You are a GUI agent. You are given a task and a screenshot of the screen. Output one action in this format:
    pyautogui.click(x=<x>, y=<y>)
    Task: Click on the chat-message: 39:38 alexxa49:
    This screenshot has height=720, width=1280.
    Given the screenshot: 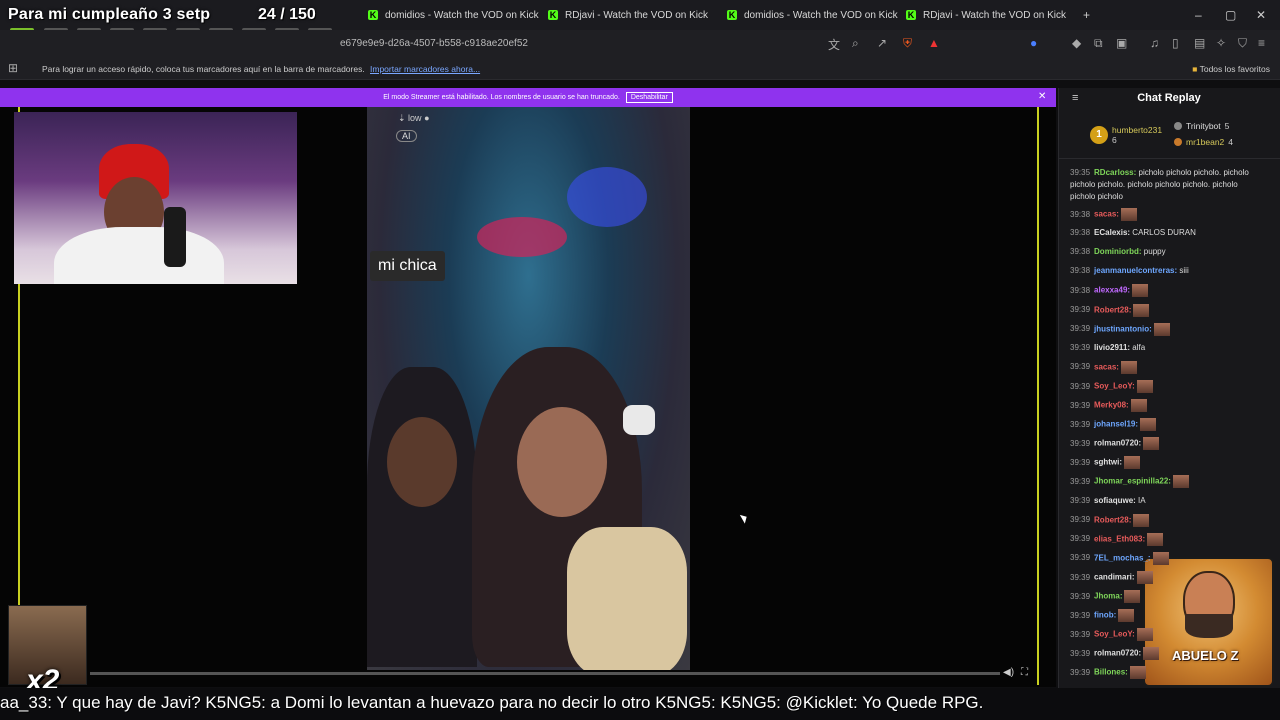 What is the action you would take?
    pyautogui.click(x=1165, y=291)
    